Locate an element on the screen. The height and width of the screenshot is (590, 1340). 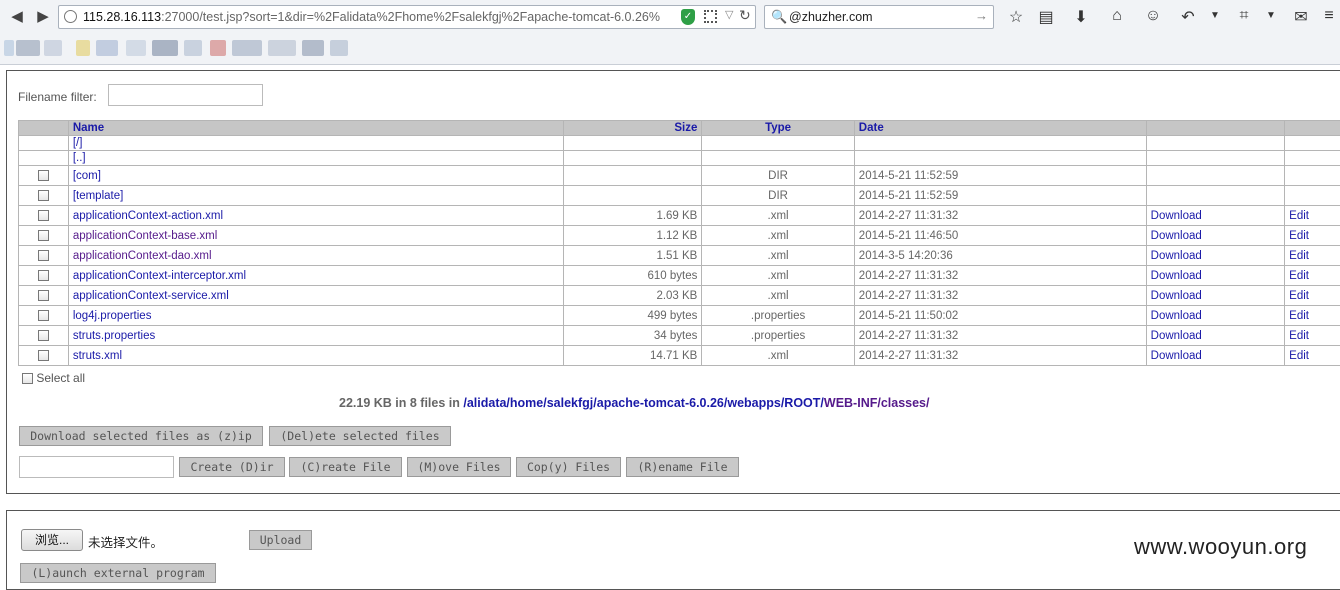
crop-icon: ⌗ is located at coordinates (1244, 16).